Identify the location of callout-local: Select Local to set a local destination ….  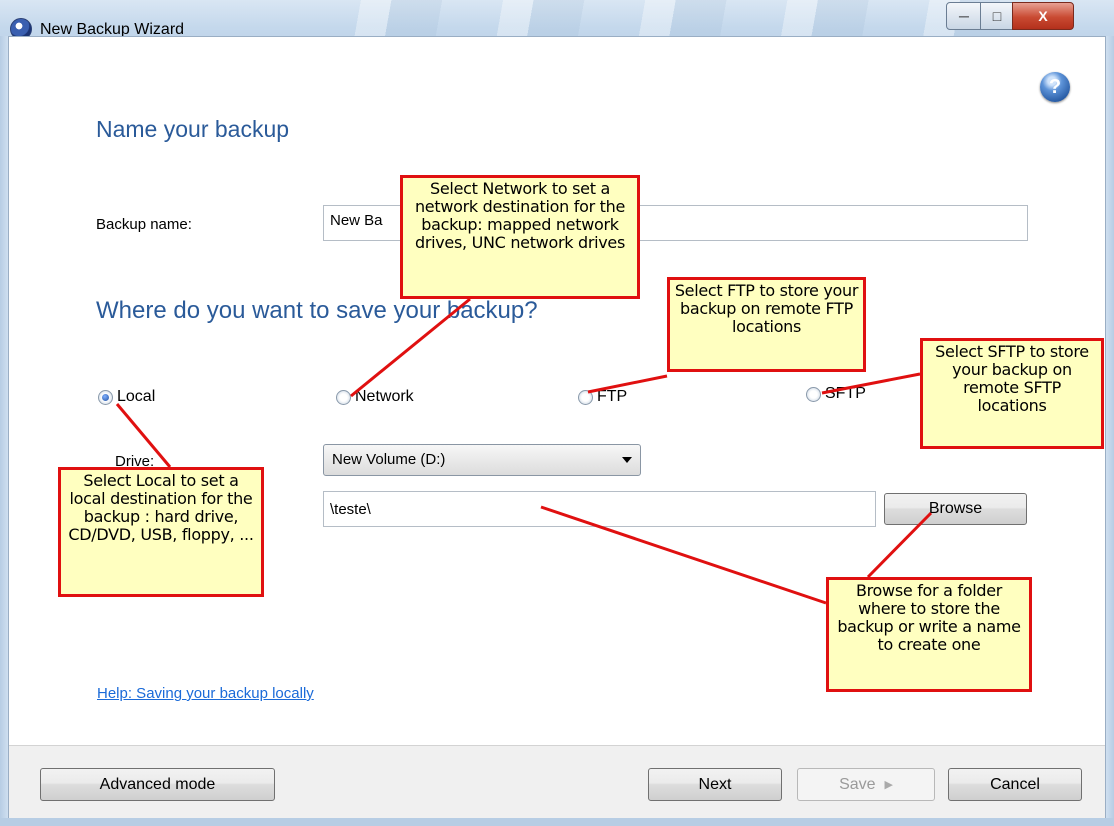
(161, 532).